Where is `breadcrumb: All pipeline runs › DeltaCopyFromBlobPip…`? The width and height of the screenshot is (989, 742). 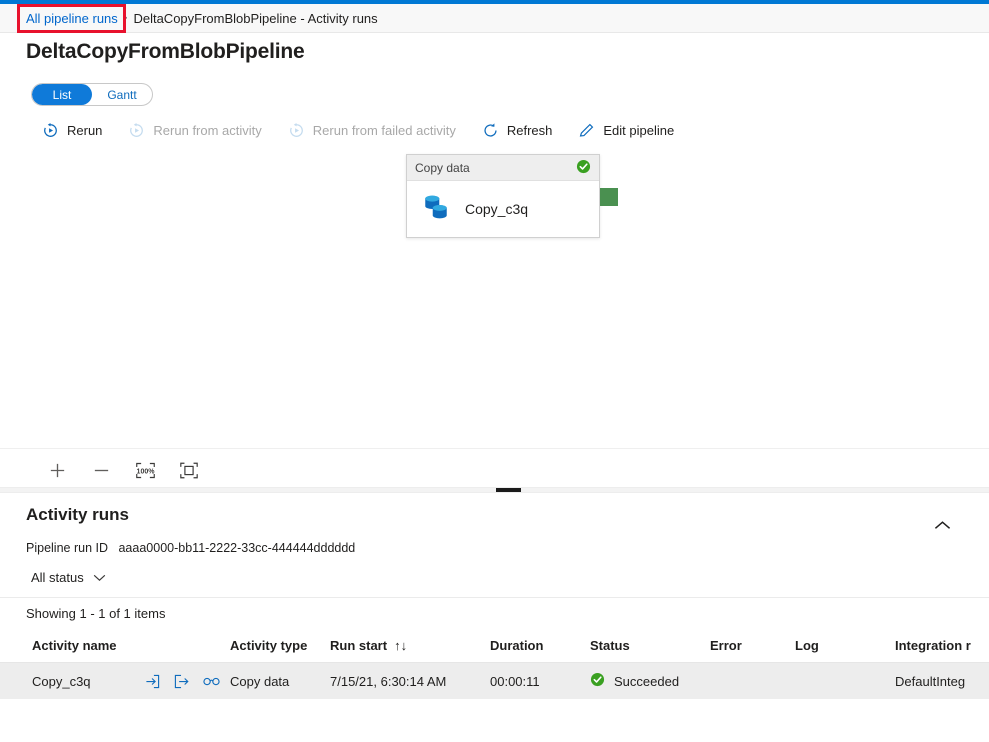
breadcrumb: All pipeline runs › DeltaCopyFromBlobPip… is located at coordinates (494, 18).